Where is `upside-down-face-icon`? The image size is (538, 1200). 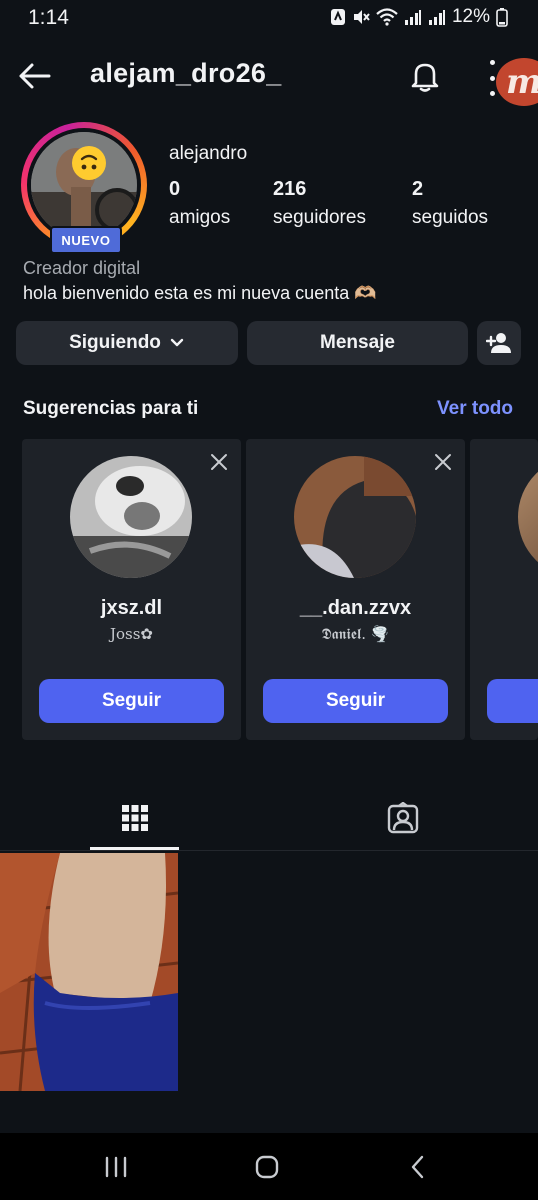
upside-down-face-icon is located at coordinates (89, 163).